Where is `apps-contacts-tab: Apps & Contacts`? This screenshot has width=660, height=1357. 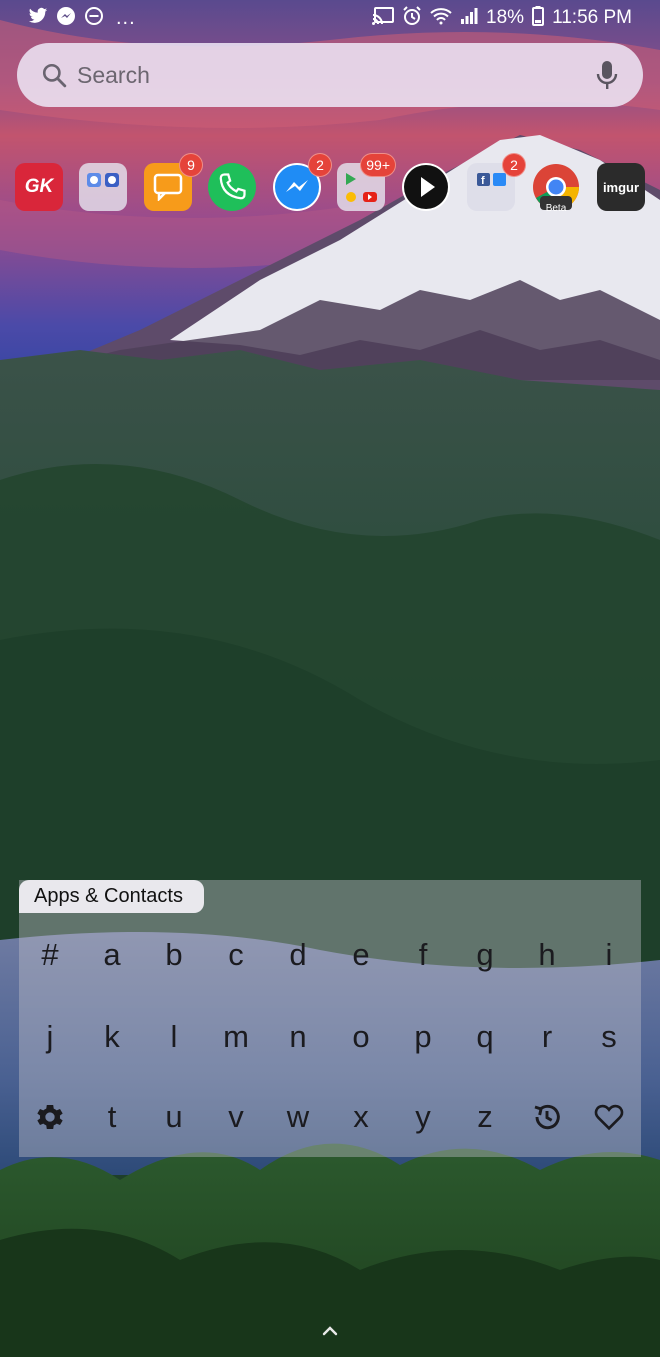
apps-contacts-tab: Apps & Contacts is located at coordinates (111, 896).